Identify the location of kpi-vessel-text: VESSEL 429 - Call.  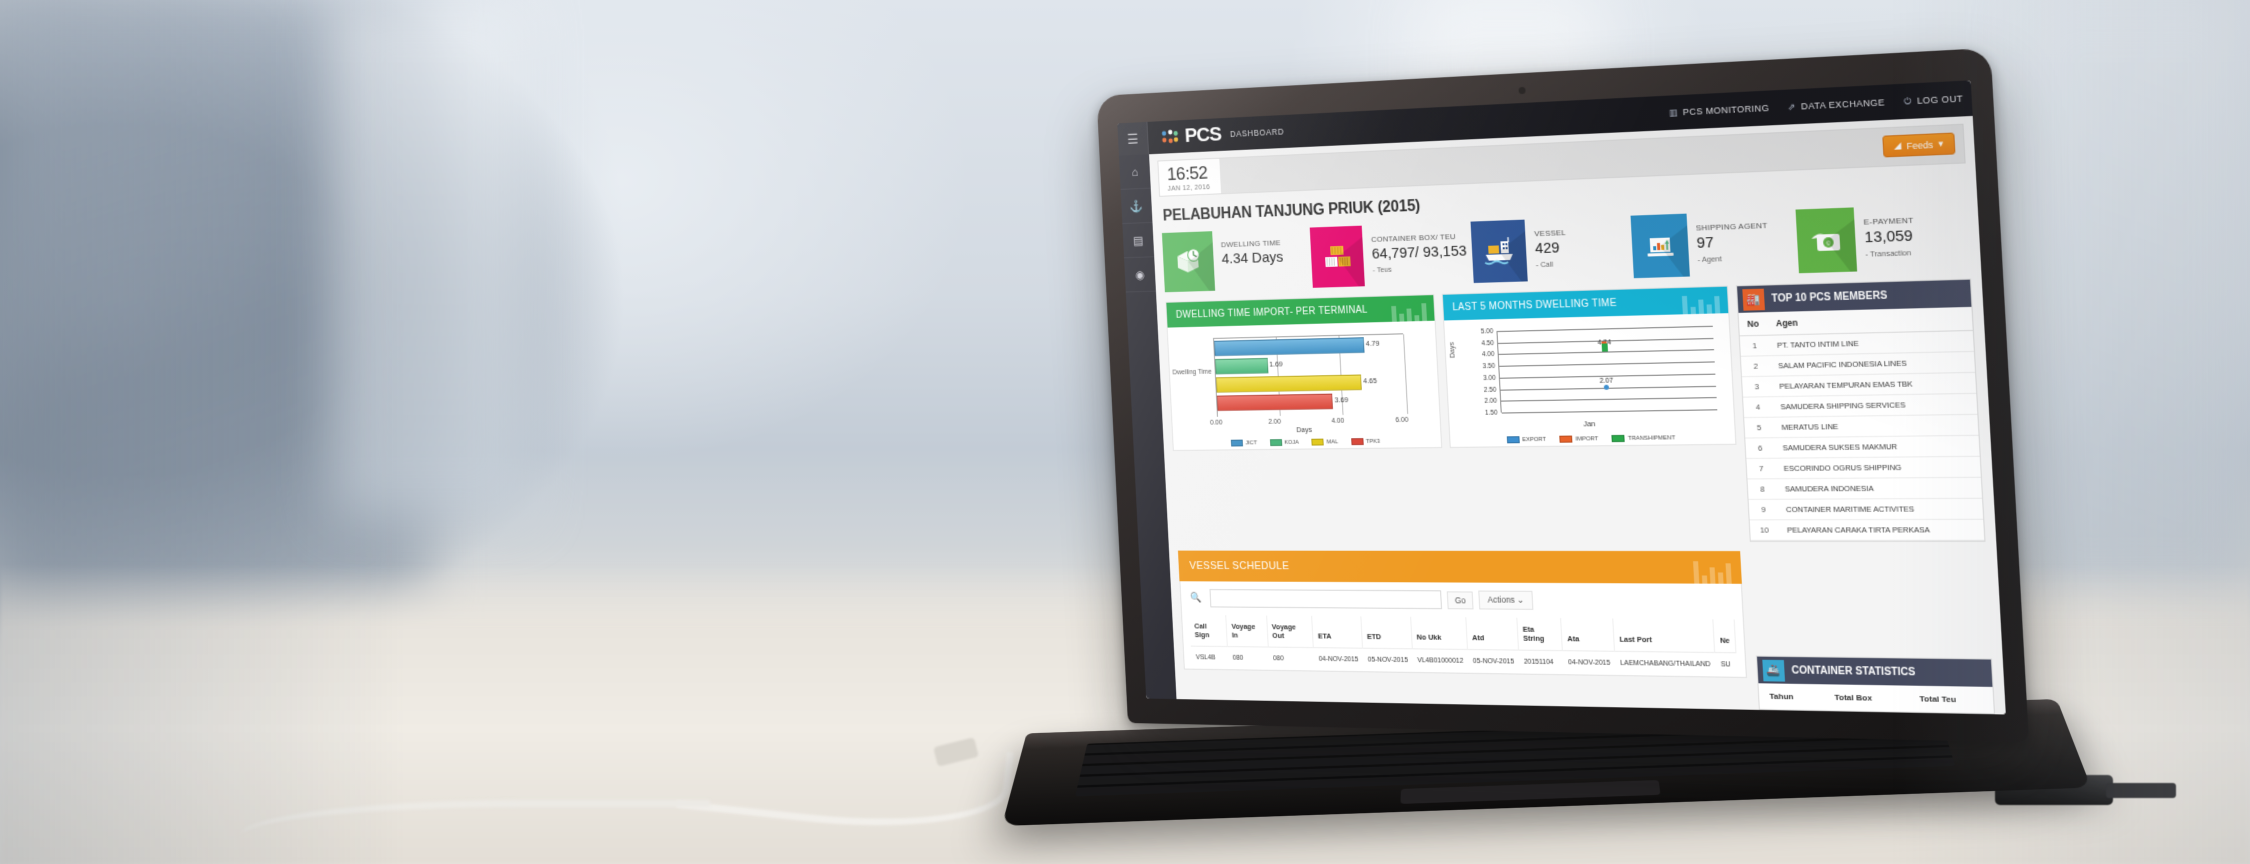
(1549, 249).